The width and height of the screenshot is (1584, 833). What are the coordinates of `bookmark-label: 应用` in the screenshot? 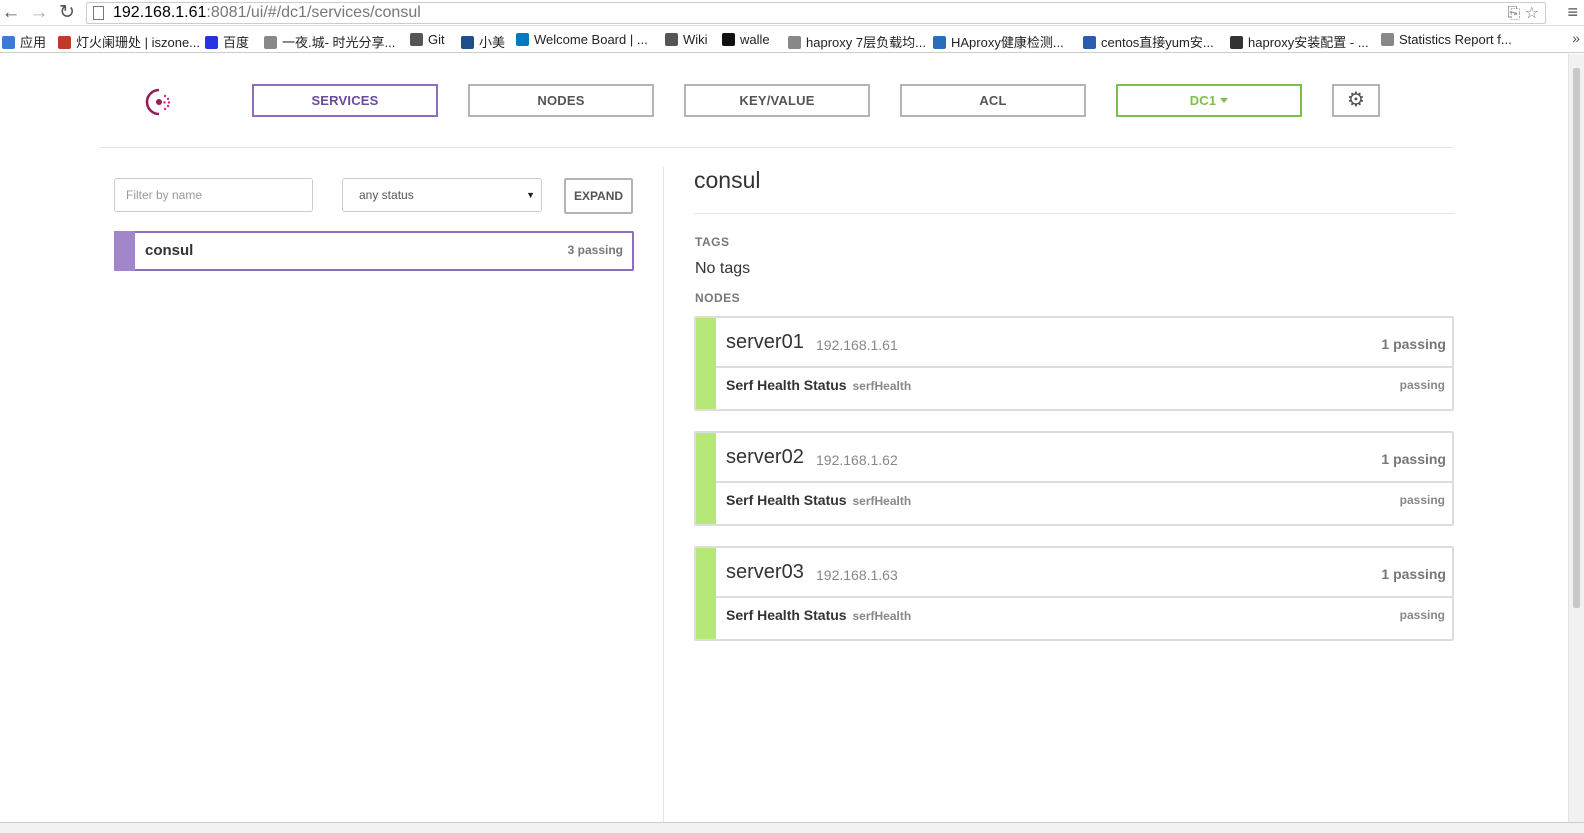 It's located at (33, 42).